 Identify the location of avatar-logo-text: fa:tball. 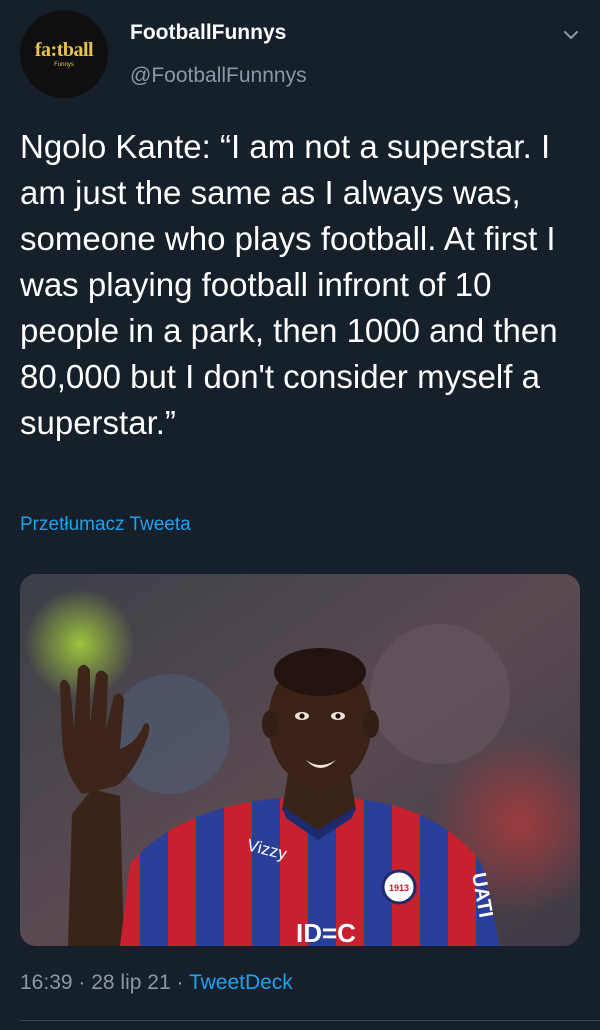
(64, 50).